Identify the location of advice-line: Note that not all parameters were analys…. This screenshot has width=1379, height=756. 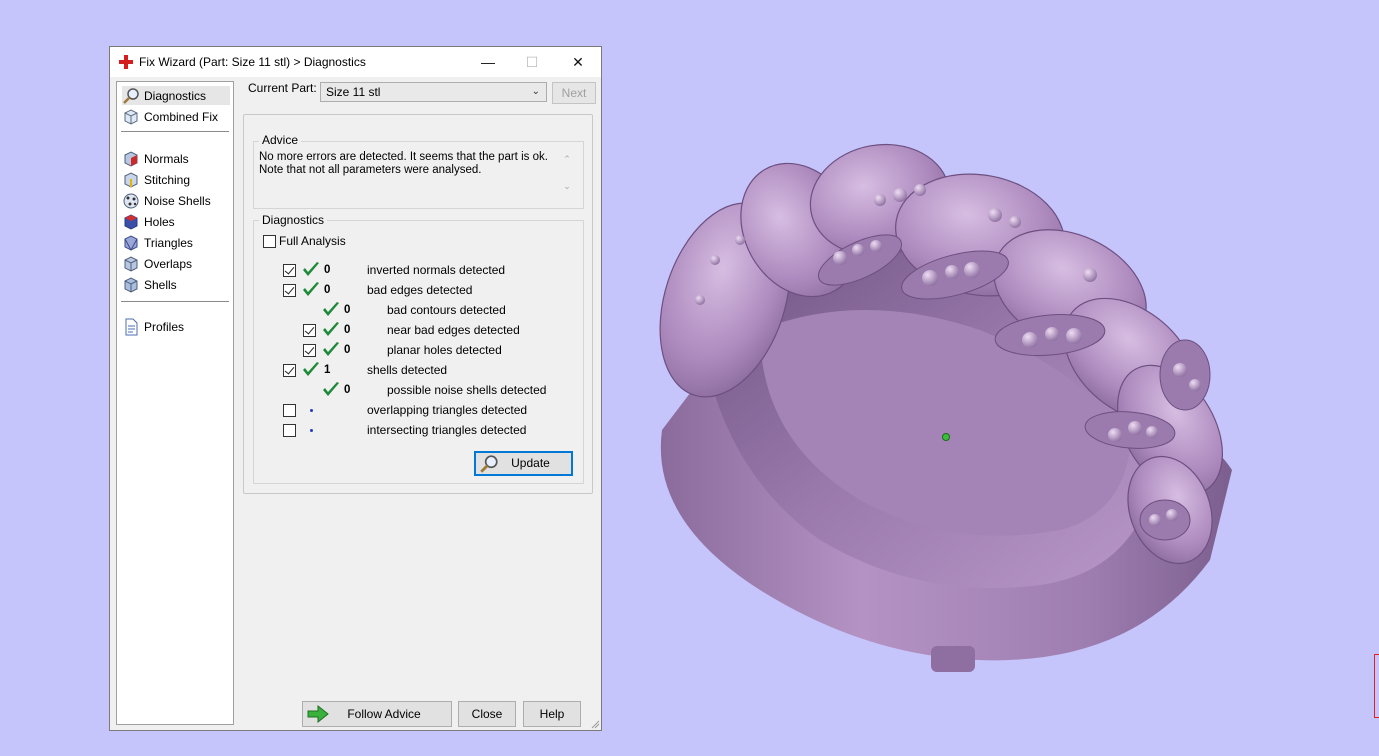
(370, 170).